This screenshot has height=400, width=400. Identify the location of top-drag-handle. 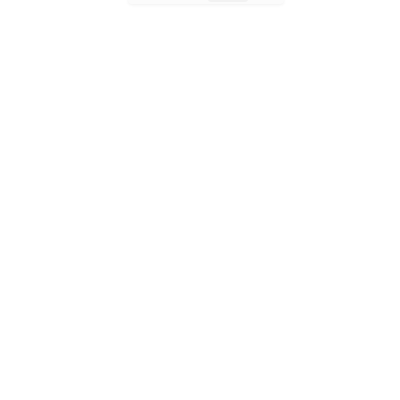
(206, 2).